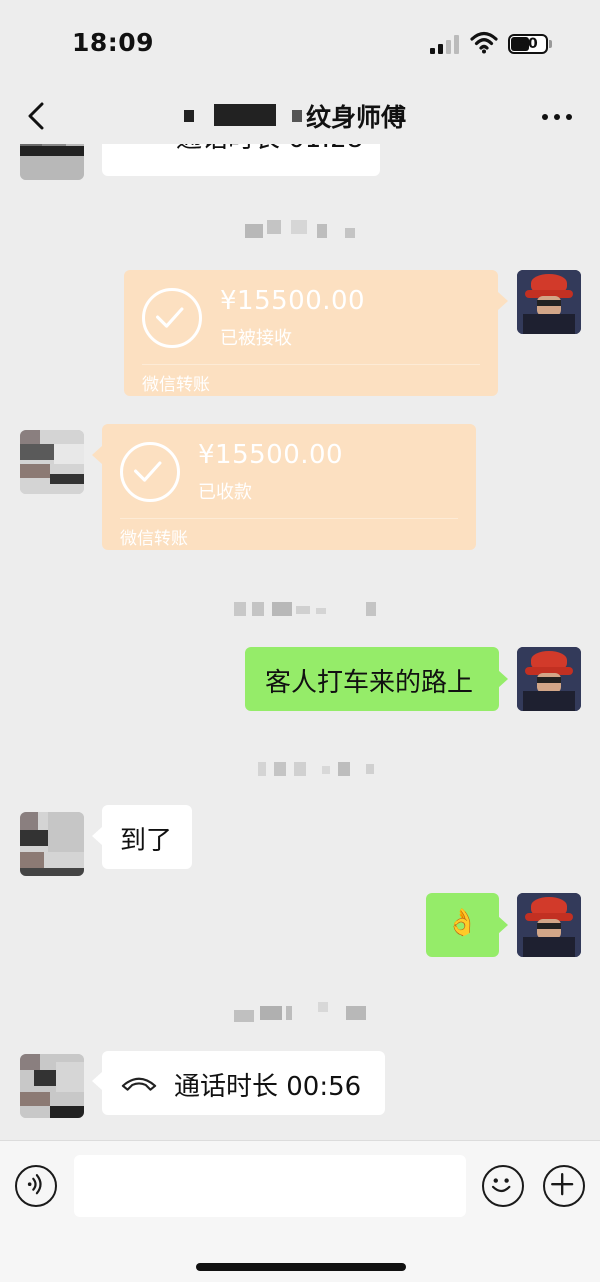 Image resolution: width=600 pixels, height=1282 pixels. I want to click on battery-level: 50, so click(528, 44).